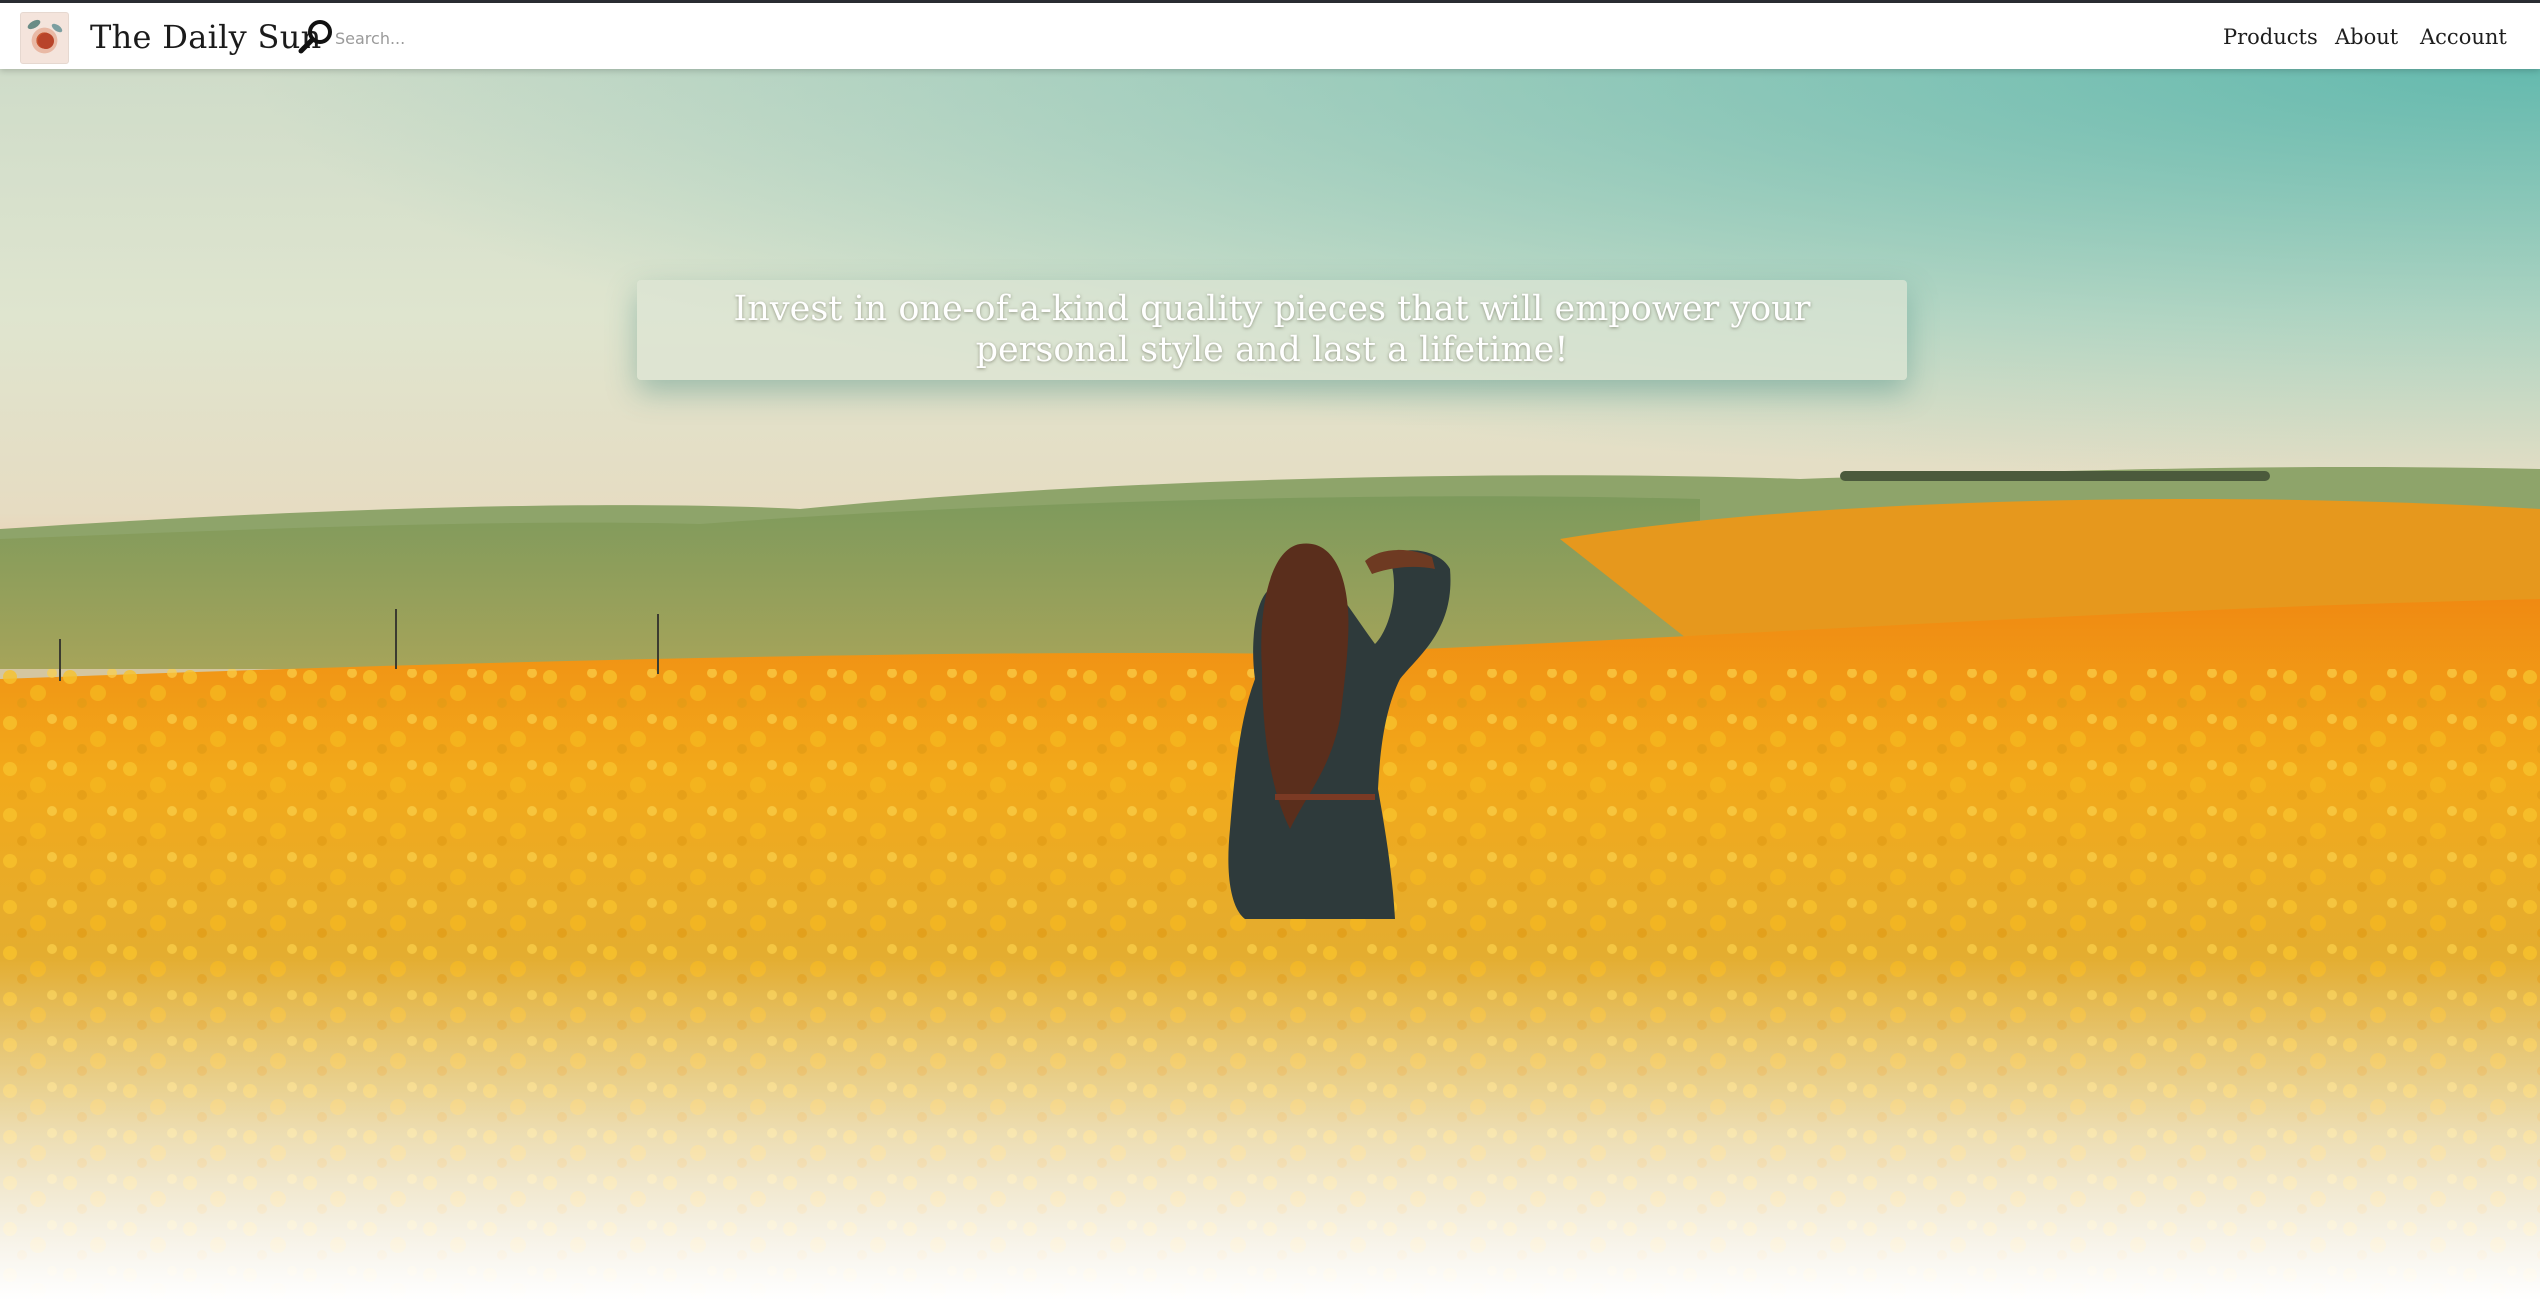 The image size is (2540, 1301). What do you see at coordinates (206, 37) in the screenshot?
I see `brand-title: The Daily Sun` at bounding box center [206, 37].